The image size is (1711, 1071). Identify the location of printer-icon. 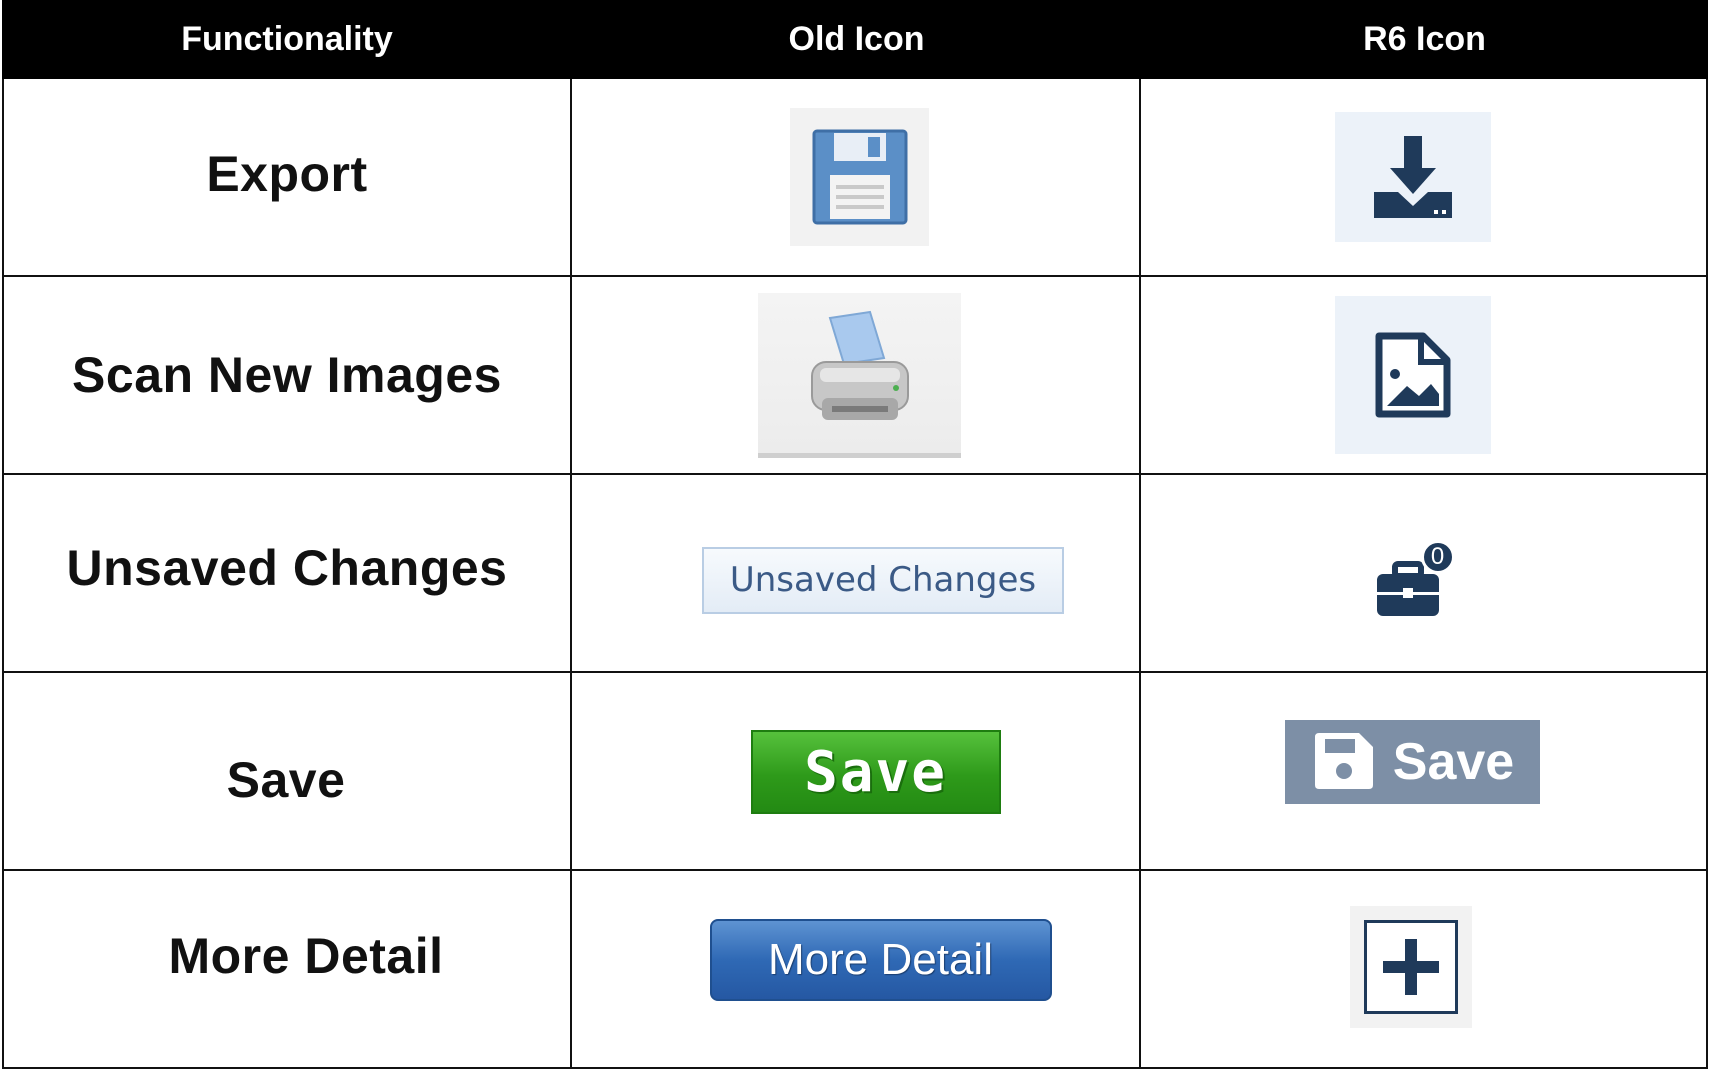
(859, 375).